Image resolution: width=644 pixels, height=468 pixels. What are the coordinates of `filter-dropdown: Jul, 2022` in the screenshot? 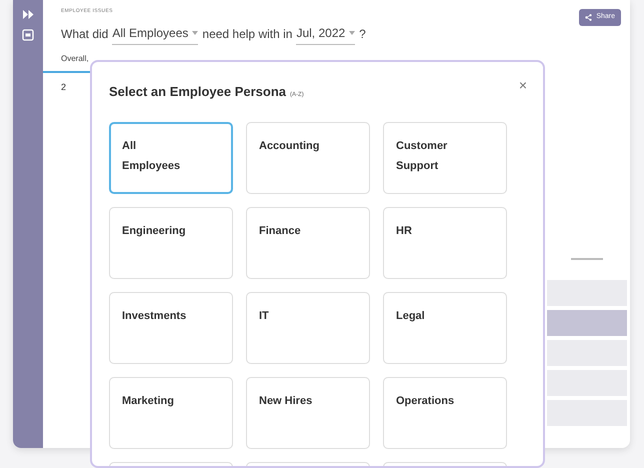 It's located at (326, 34).